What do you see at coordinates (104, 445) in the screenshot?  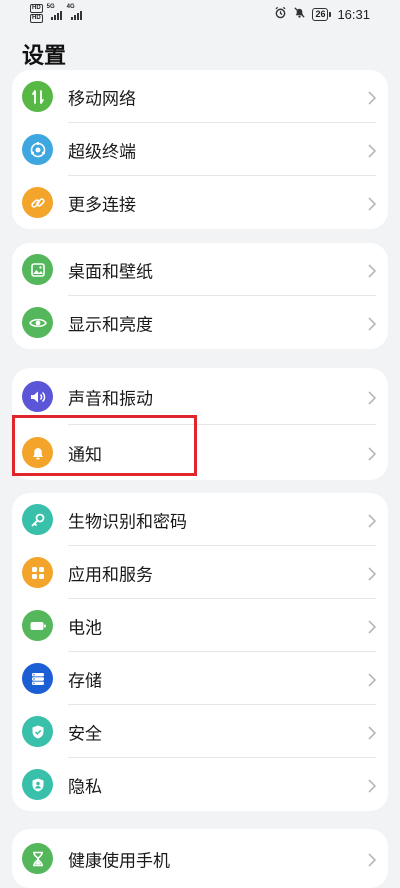 I see `highlight-annotation-box` at bounding box center [104, 445].